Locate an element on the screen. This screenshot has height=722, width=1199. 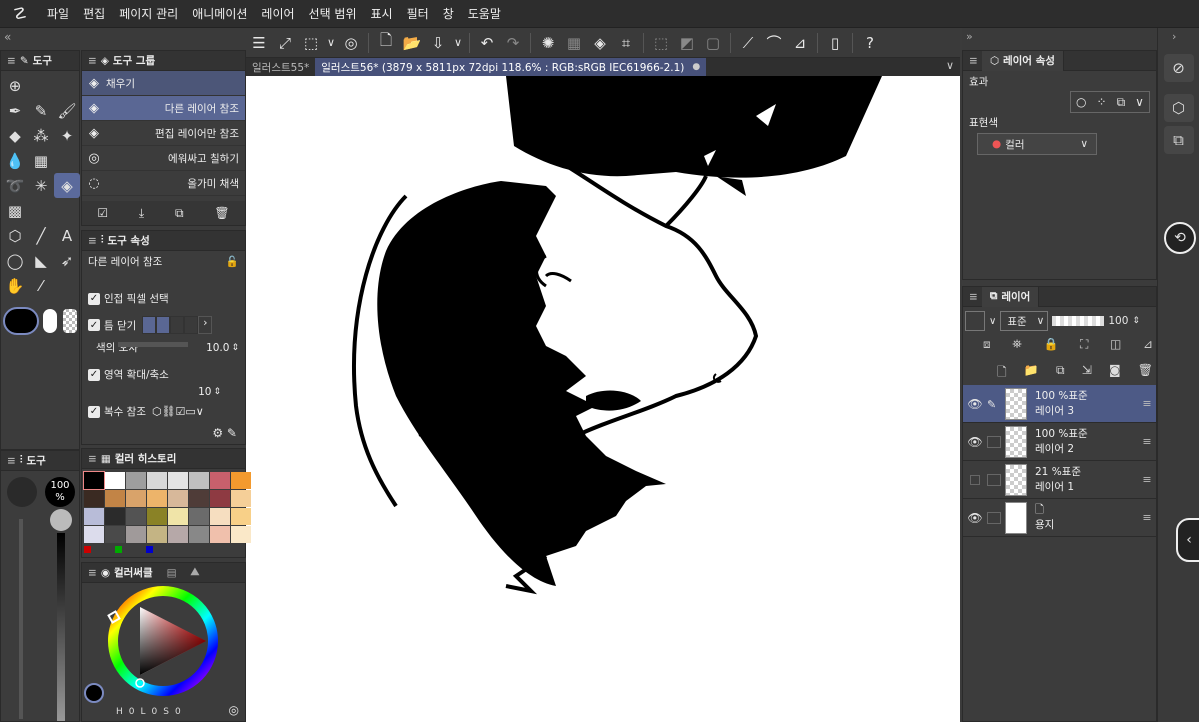
brush-size-slider is located at coordinates (21, 619).